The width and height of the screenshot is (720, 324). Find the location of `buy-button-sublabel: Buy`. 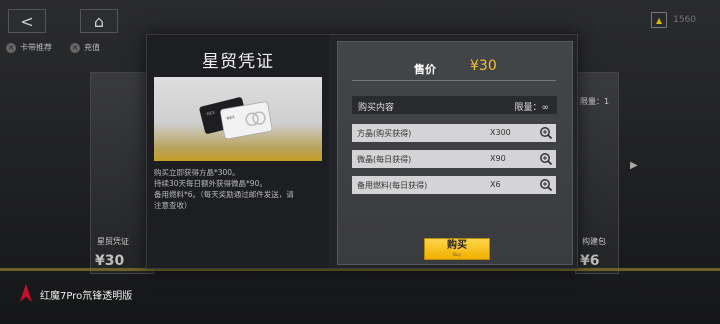

buy-button-sublabel: Buy is located at coordinates (457, 254).